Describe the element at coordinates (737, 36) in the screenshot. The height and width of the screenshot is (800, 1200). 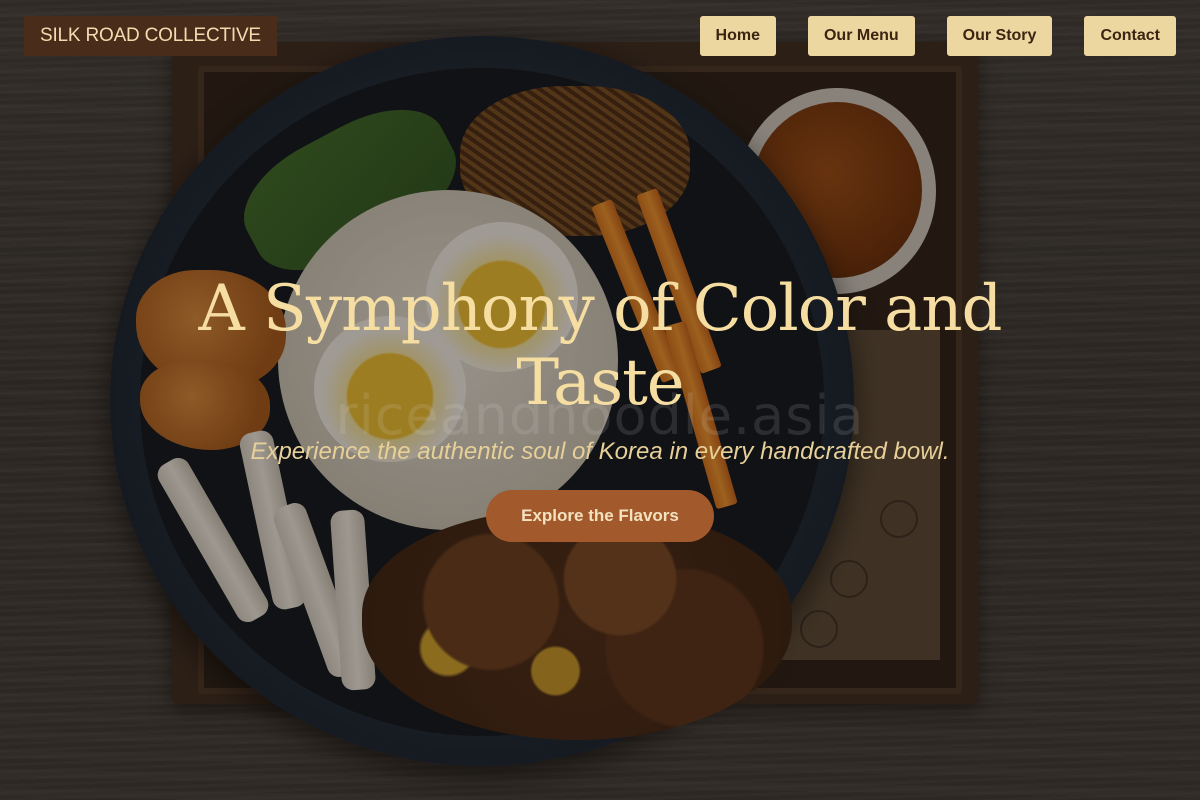
I see `nav-home-button: Home` at that location.